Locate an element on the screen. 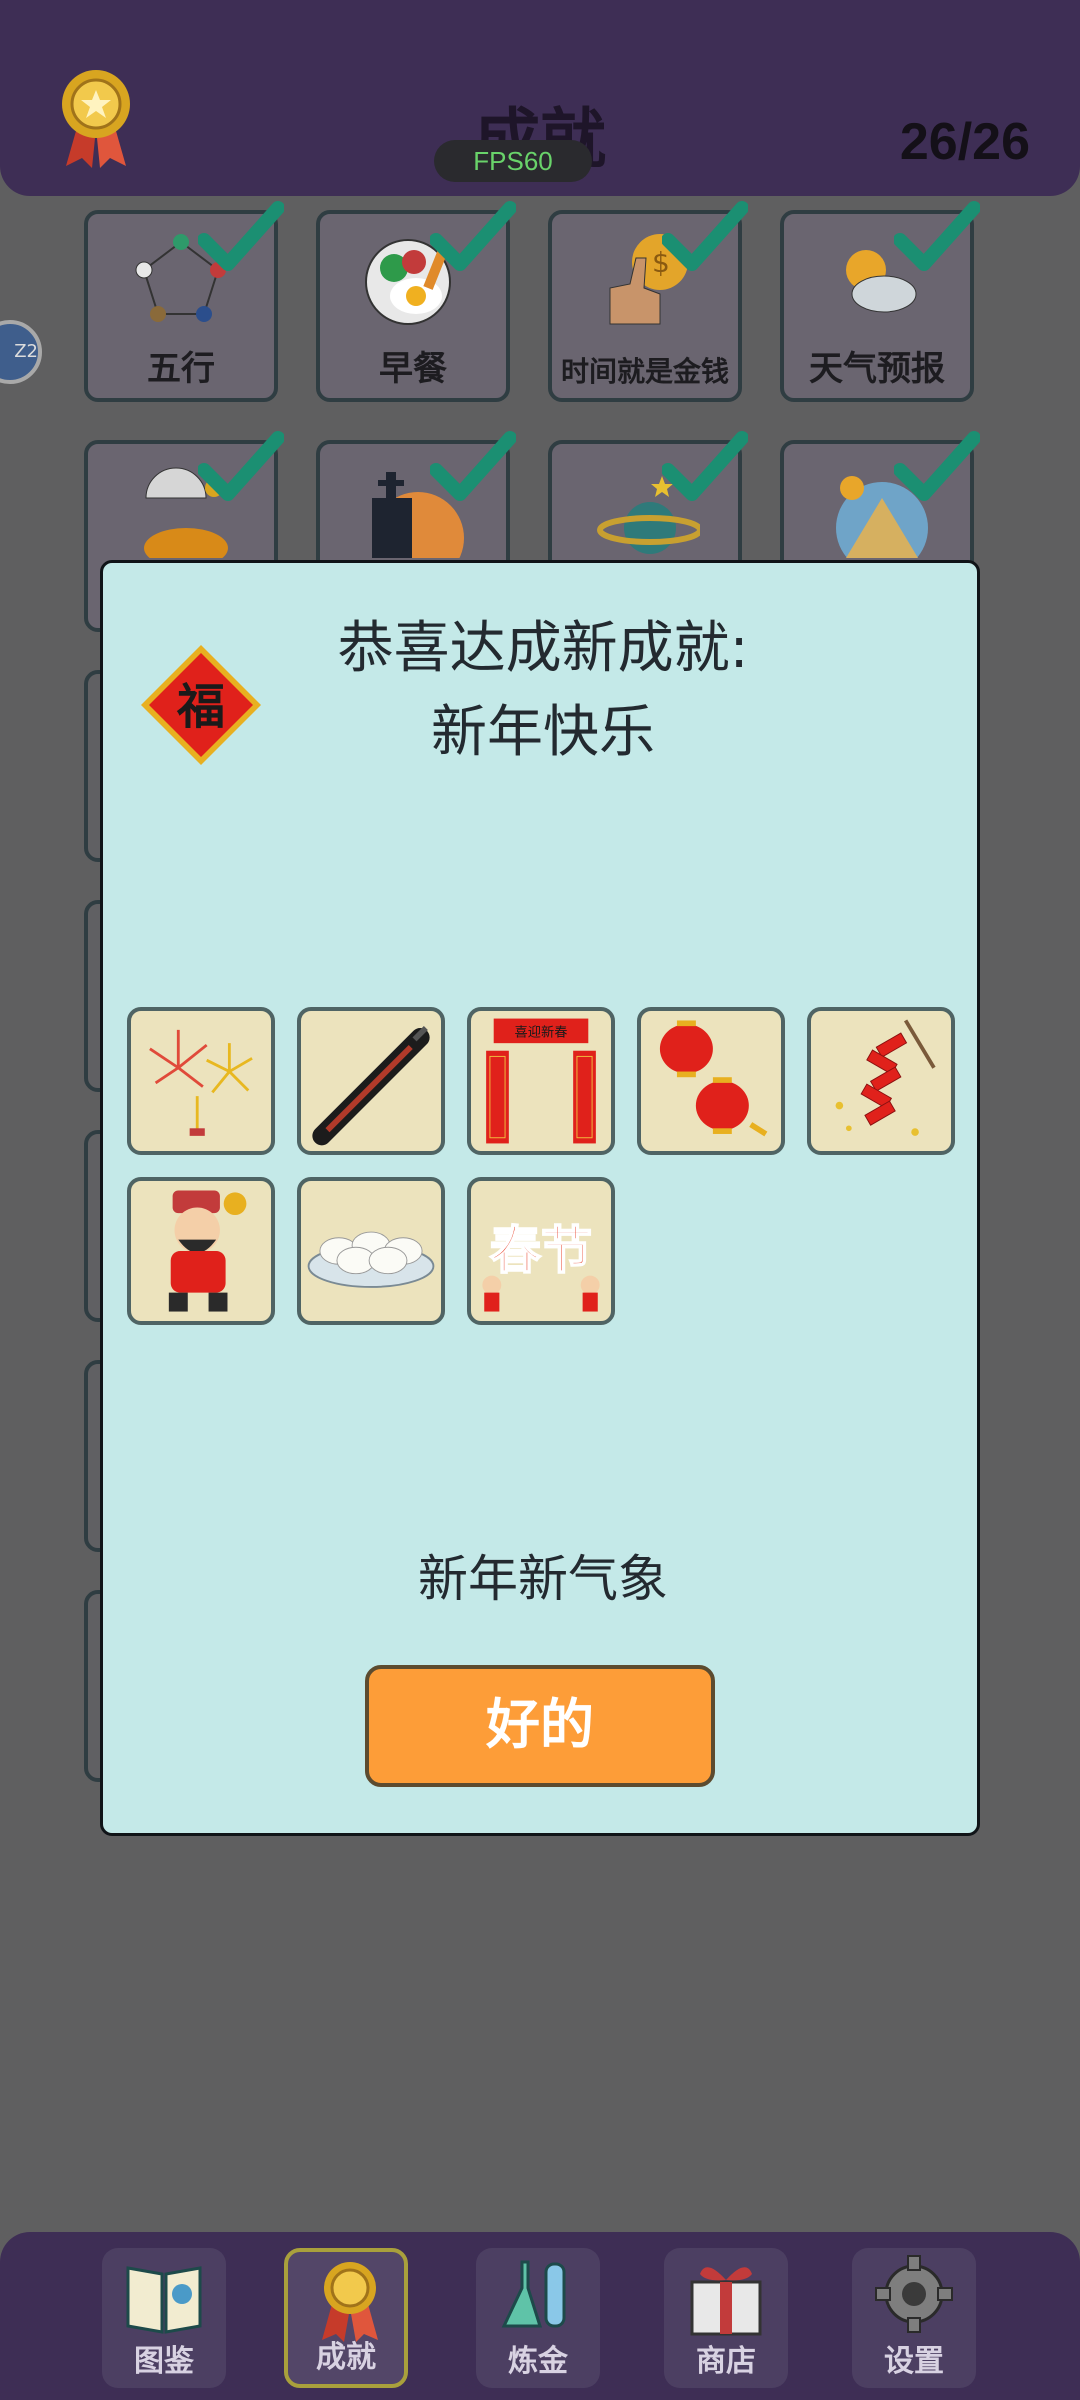 The width and height of the screenshot is (1080, 2400). couplet-top-text: 喜迎新春 is located at coordinates (541, 1033).